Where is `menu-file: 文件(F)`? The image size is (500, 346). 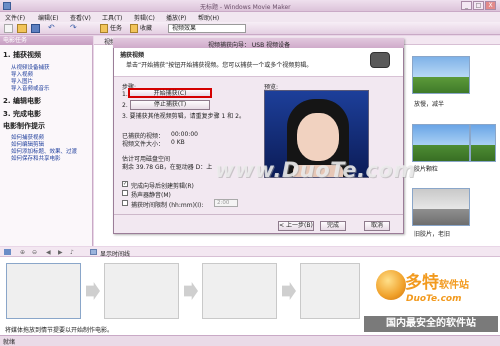 menu-file: 文件(F) is located at coordinates (15, 17).